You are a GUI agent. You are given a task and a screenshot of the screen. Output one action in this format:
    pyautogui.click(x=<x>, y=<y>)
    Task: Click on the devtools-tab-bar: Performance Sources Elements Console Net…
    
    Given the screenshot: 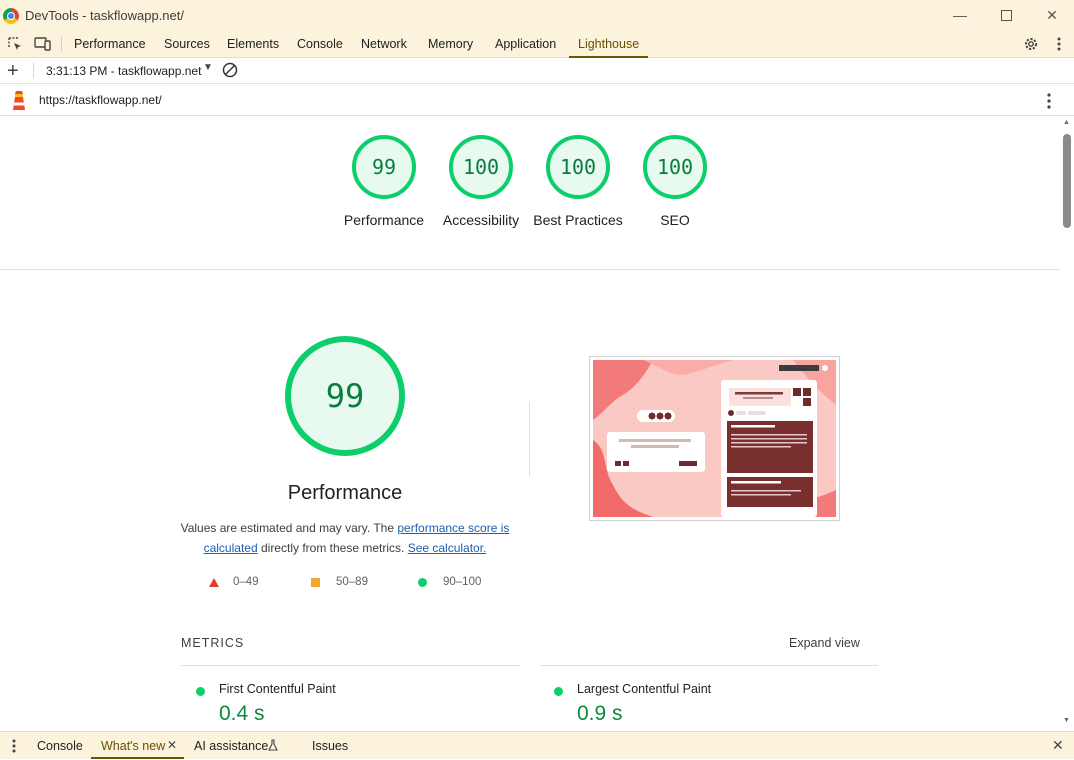 What is the action you would take?
    pyautogui.click(x=537, y=44)
    